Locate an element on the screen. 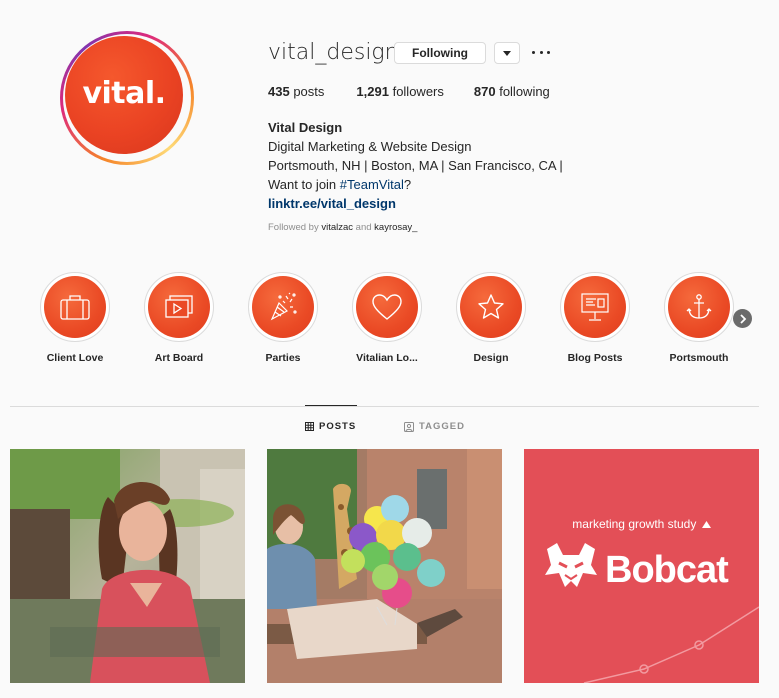 This screenshot has height=698, width=779. highlight-label: Art Board is located at coordinates (179, 358).